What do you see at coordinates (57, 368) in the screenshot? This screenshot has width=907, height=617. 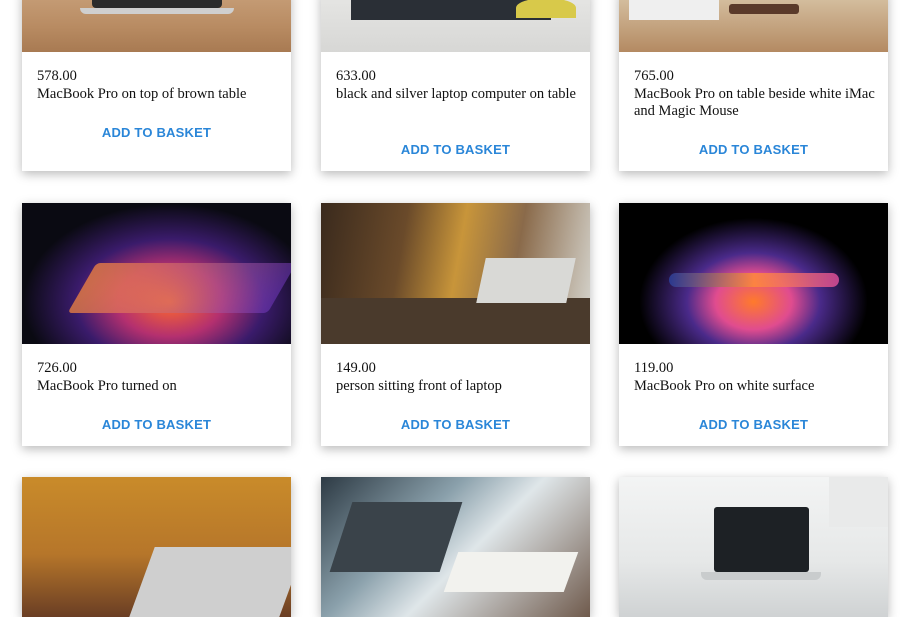 I see `product-price: 726.00` at bounding box center [57, 368].